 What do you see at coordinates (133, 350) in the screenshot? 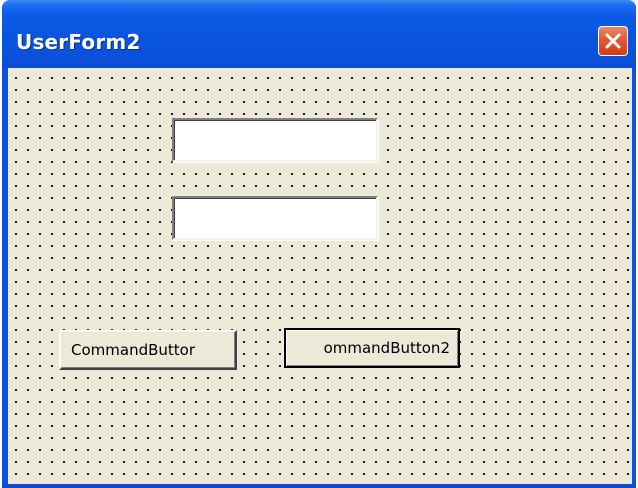
I see `command-button-1-label: CommandButtor` at bounding box center [133, 350].